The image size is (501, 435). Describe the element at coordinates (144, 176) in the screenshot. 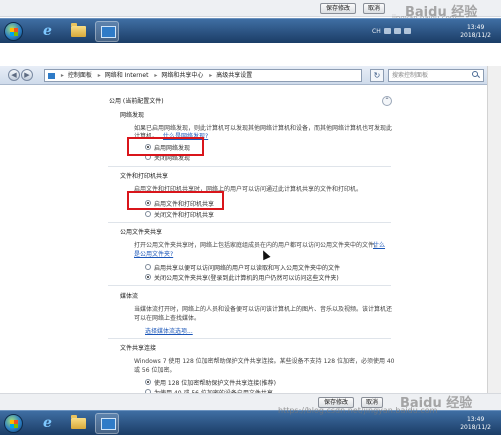

I see `file-print-title: 文件和打印机共享` at that location.